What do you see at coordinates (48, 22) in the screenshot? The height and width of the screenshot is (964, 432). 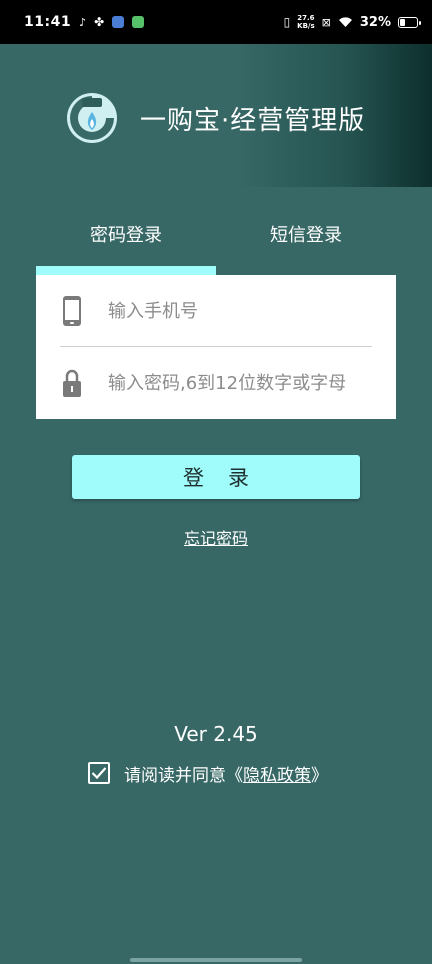 I see `status-time: 11:41` at bounding box center [48, 22].